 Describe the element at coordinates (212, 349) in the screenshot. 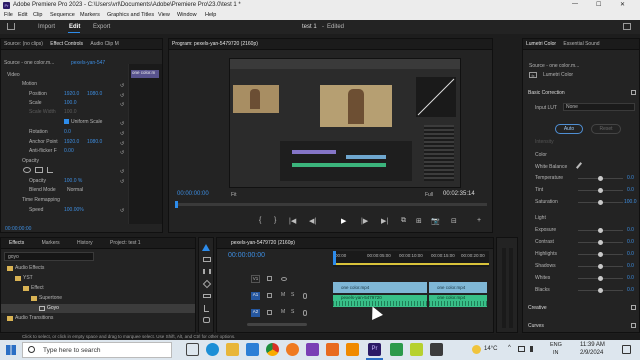

I see `edge-icon` at that location.